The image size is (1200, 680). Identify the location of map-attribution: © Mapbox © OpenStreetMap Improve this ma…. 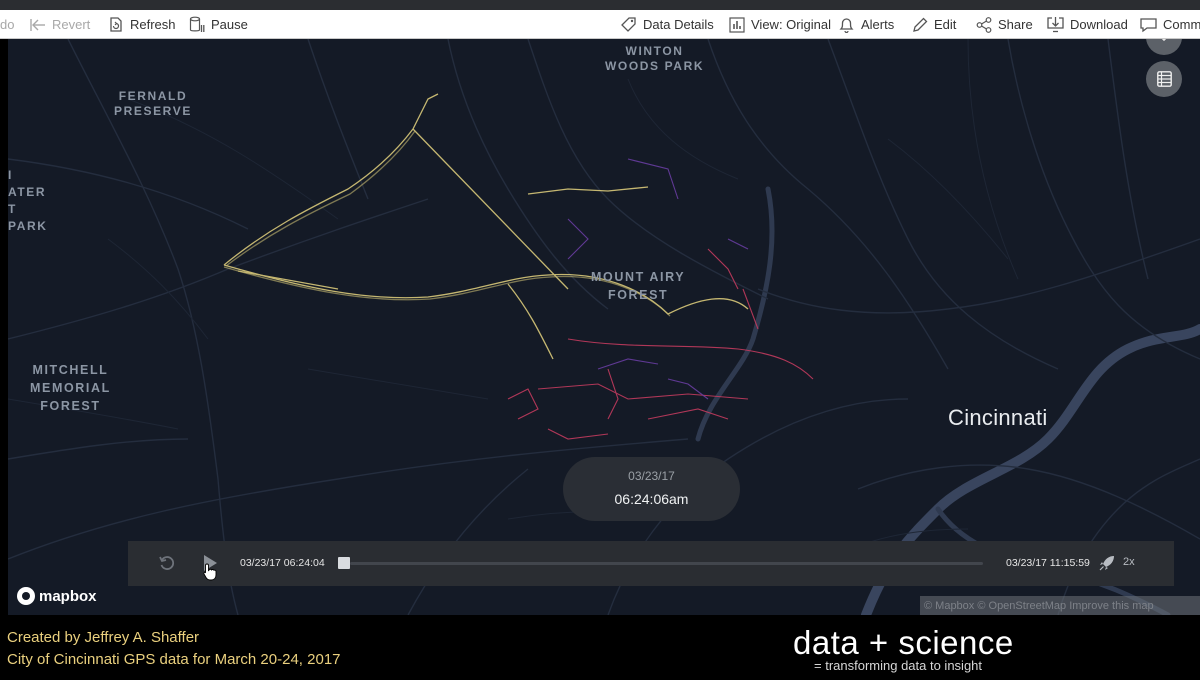
(1060, 605).